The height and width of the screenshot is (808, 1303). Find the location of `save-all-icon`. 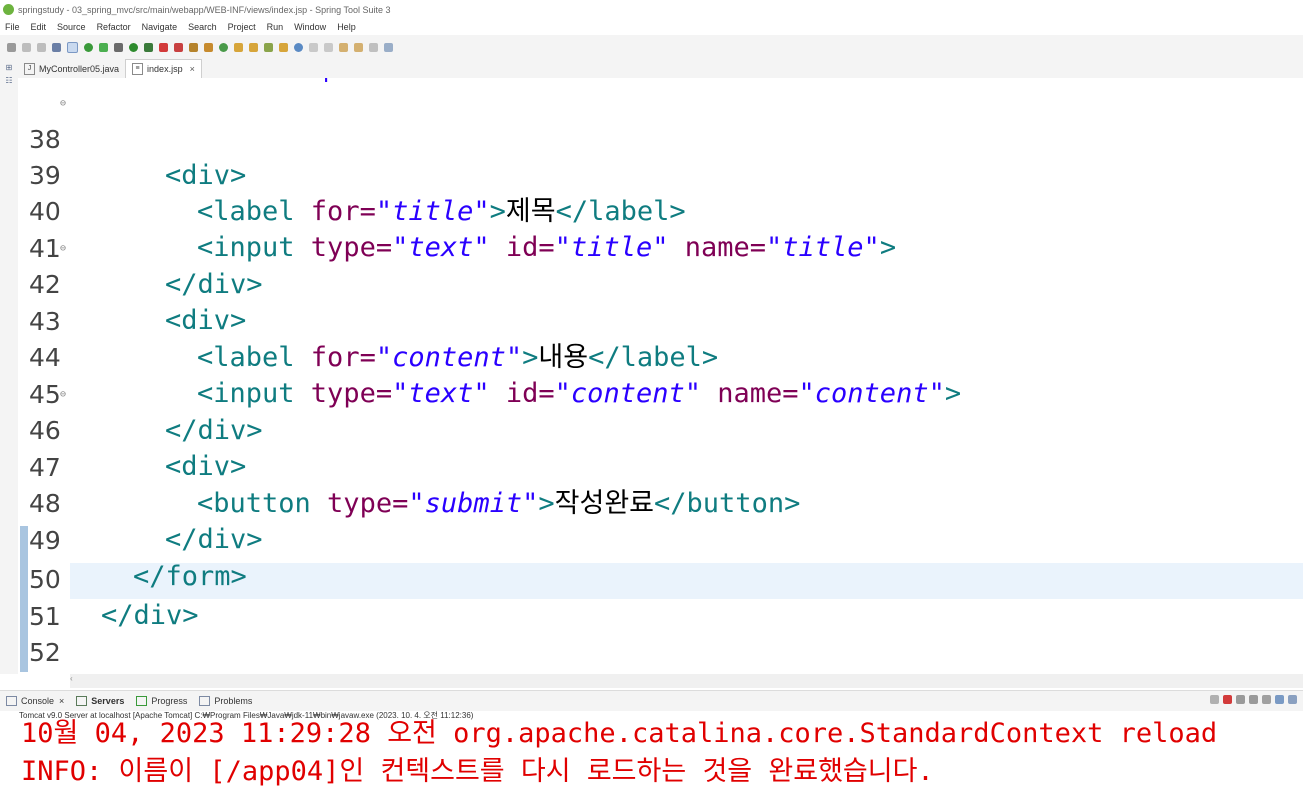

save-all-icon is located at coordinates (41, 47).